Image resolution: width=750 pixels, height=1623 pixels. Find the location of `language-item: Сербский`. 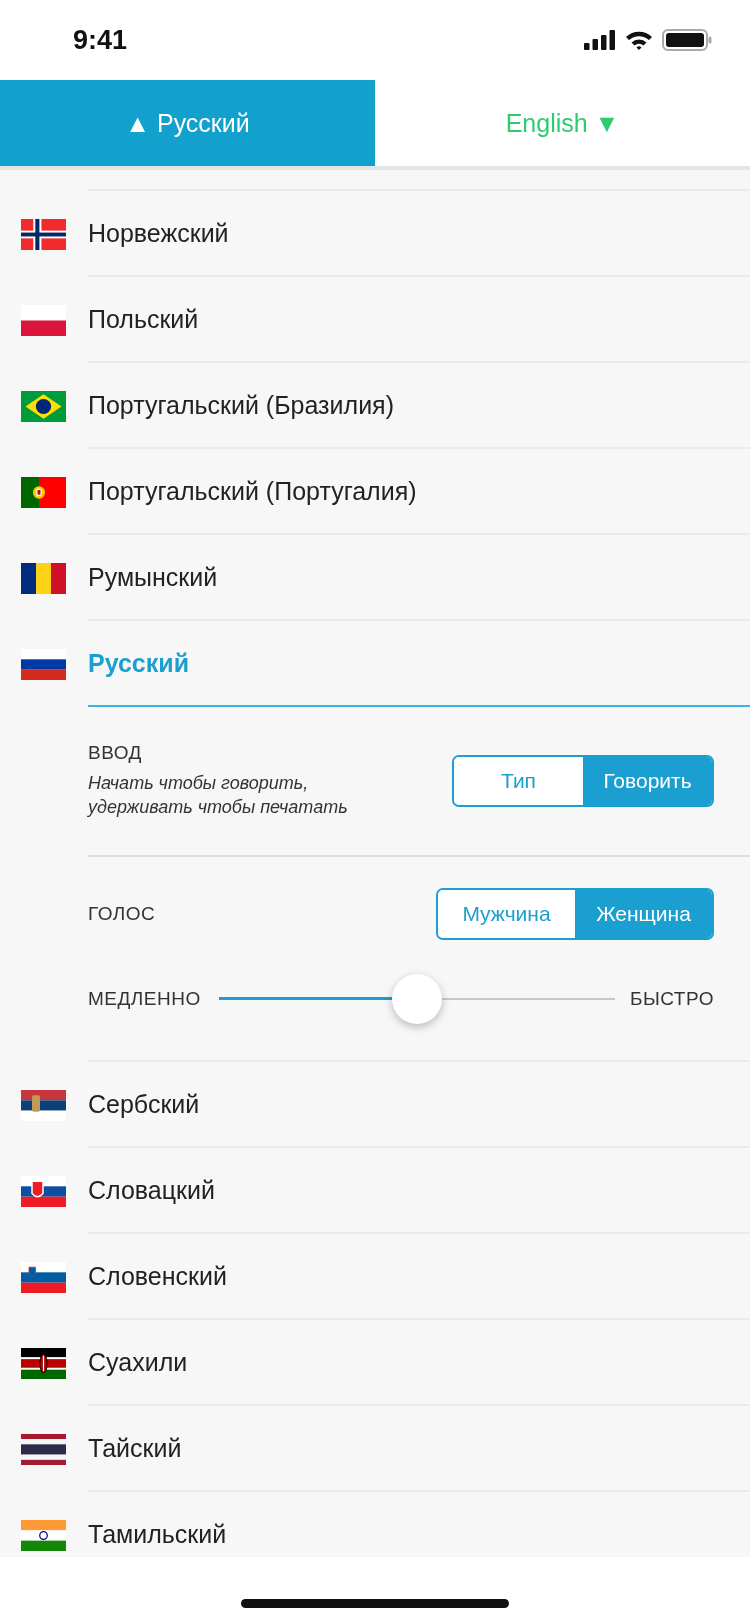

language-item: Сербский is located at coordinates (375, 1105).